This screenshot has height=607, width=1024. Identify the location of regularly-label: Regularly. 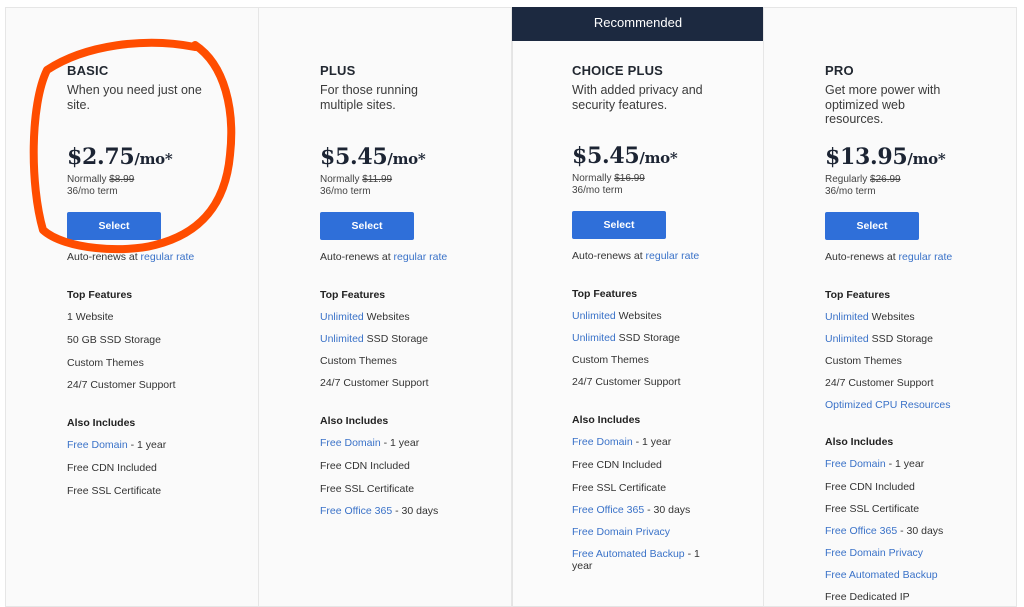
(846, 179).